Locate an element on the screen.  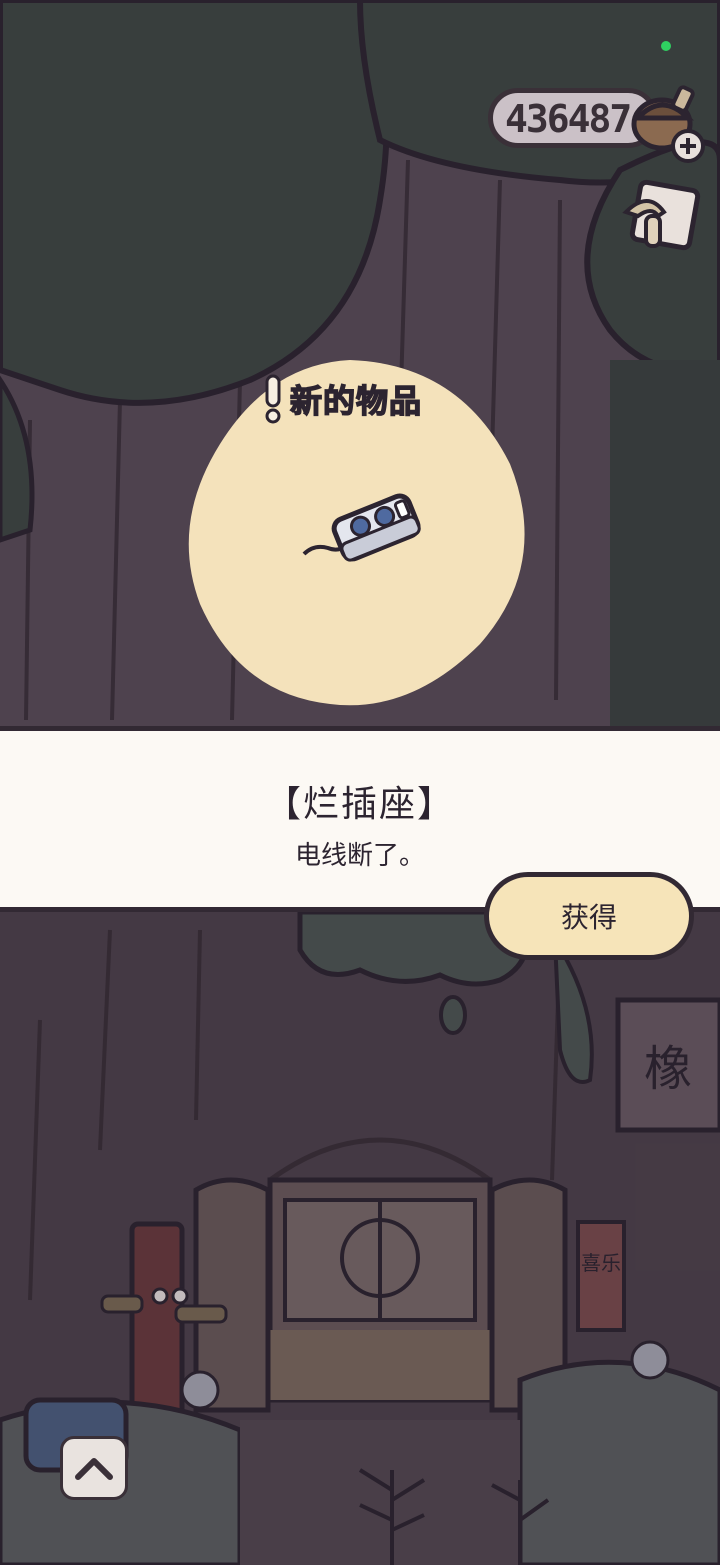
item-name: 【烂插座】 is located at coordinates (359, 804).